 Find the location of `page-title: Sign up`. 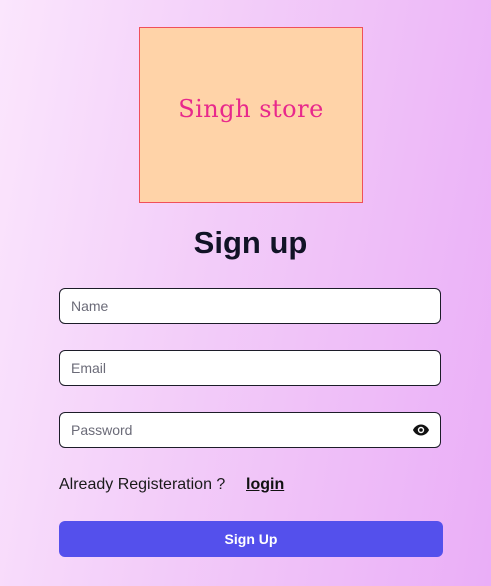

page-title: Sign up is located at coordinates (250, 242).